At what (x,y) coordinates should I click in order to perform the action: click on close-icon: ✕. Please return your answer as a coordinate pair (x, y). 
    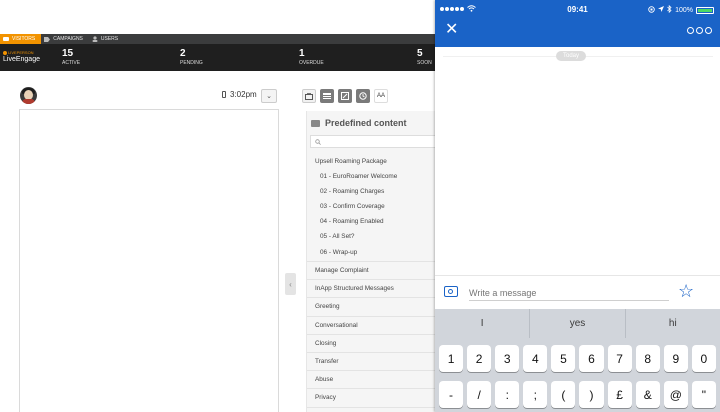
    Looking at the image, I should click on (451, 30).